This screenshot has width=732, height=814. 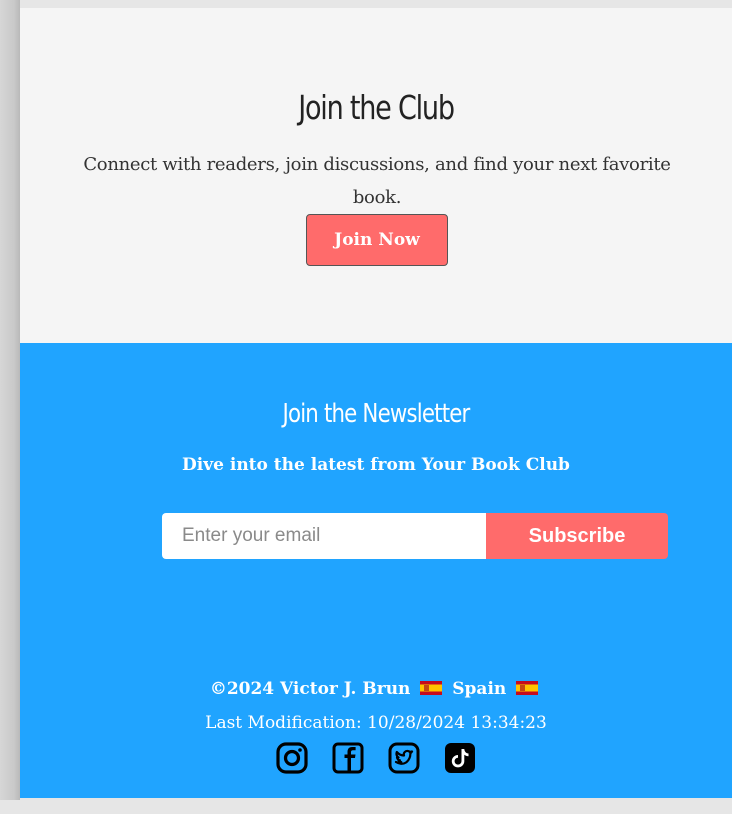 I want to click on copyright-text: ©2024 Victor J. Brun, so click(x=310, y=689).